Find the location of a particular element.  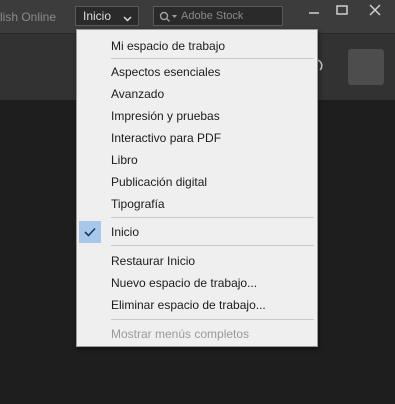

menu-item-impresion-pruebas: Impresión y pruebas is located at coordinates (197, 116).